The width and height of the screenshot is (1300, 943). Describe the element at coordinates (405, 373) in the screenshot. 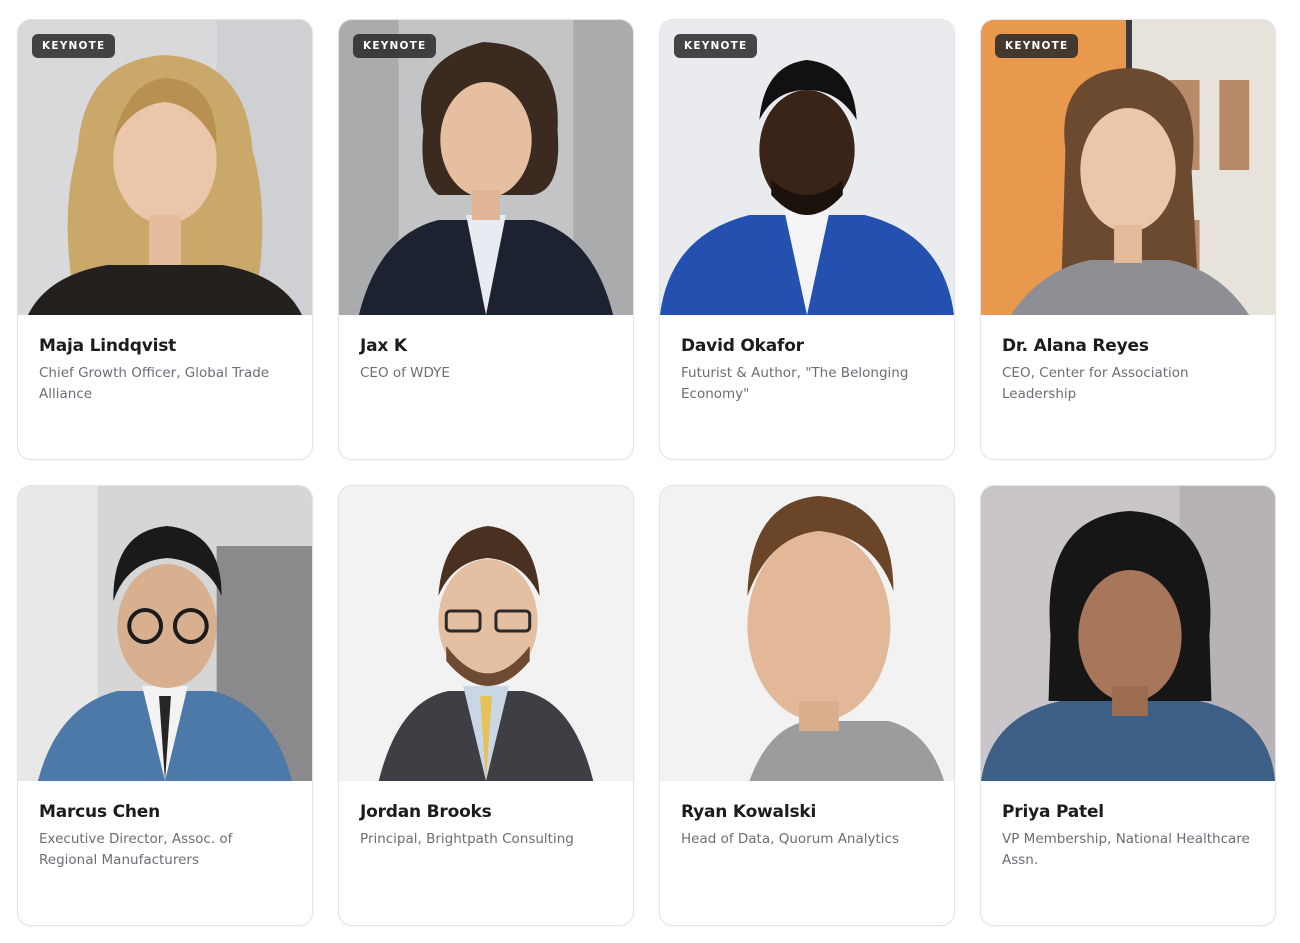

I see `speaker-title: CEO of WDYE` at that location.